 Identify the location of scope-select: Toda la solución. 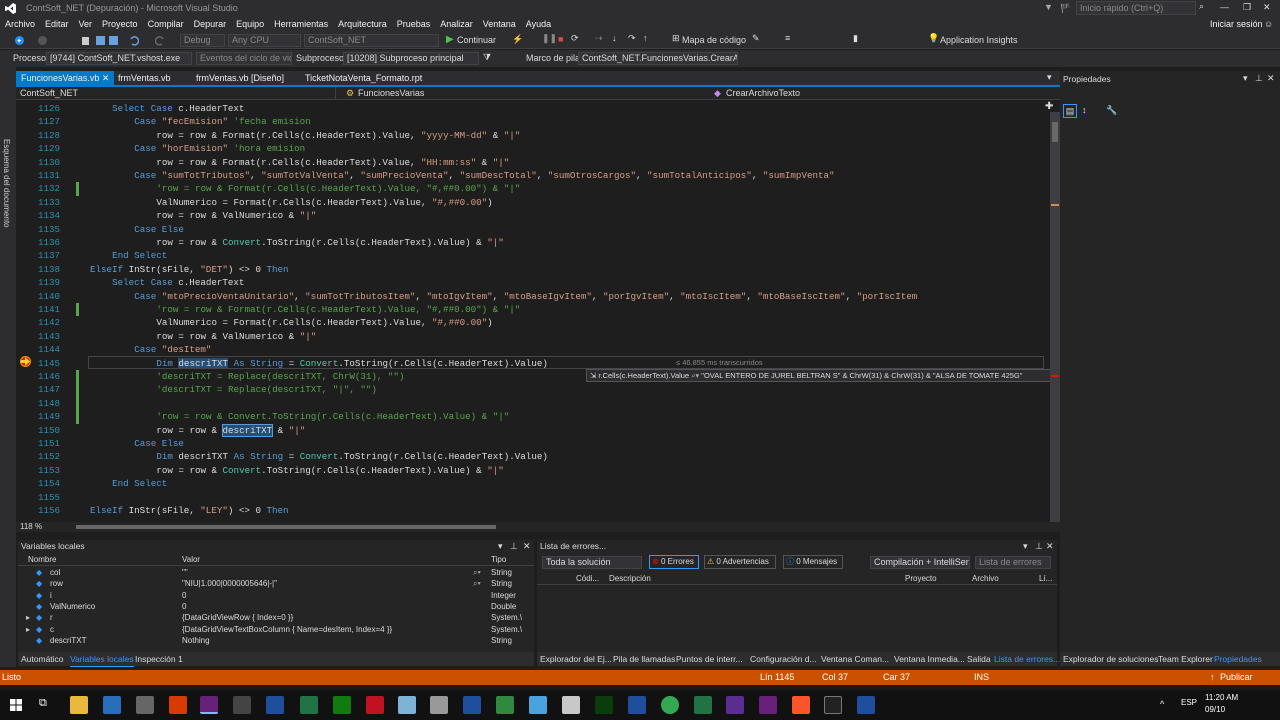
(592, 562).